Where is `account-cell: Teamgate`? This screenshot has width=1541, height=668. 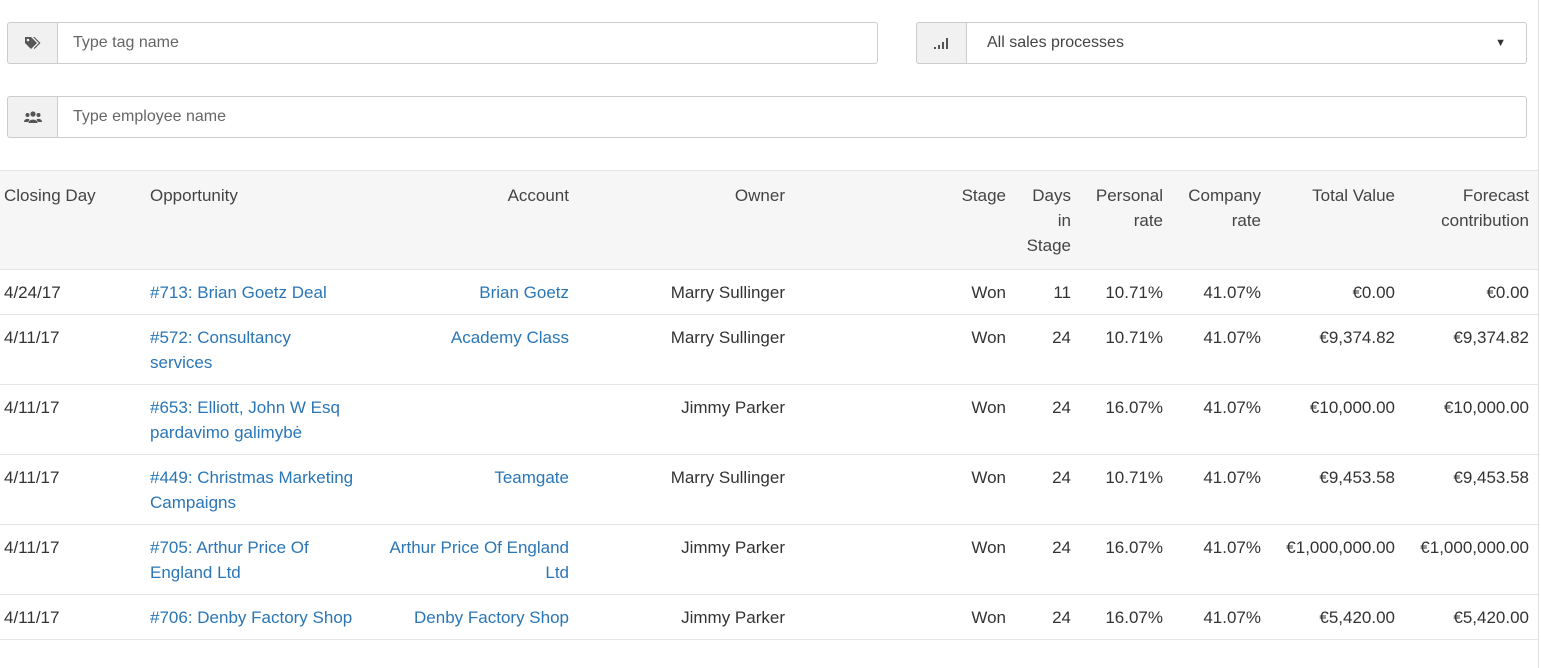
account-cell: Teamgate is located at coordinates (471, 489).